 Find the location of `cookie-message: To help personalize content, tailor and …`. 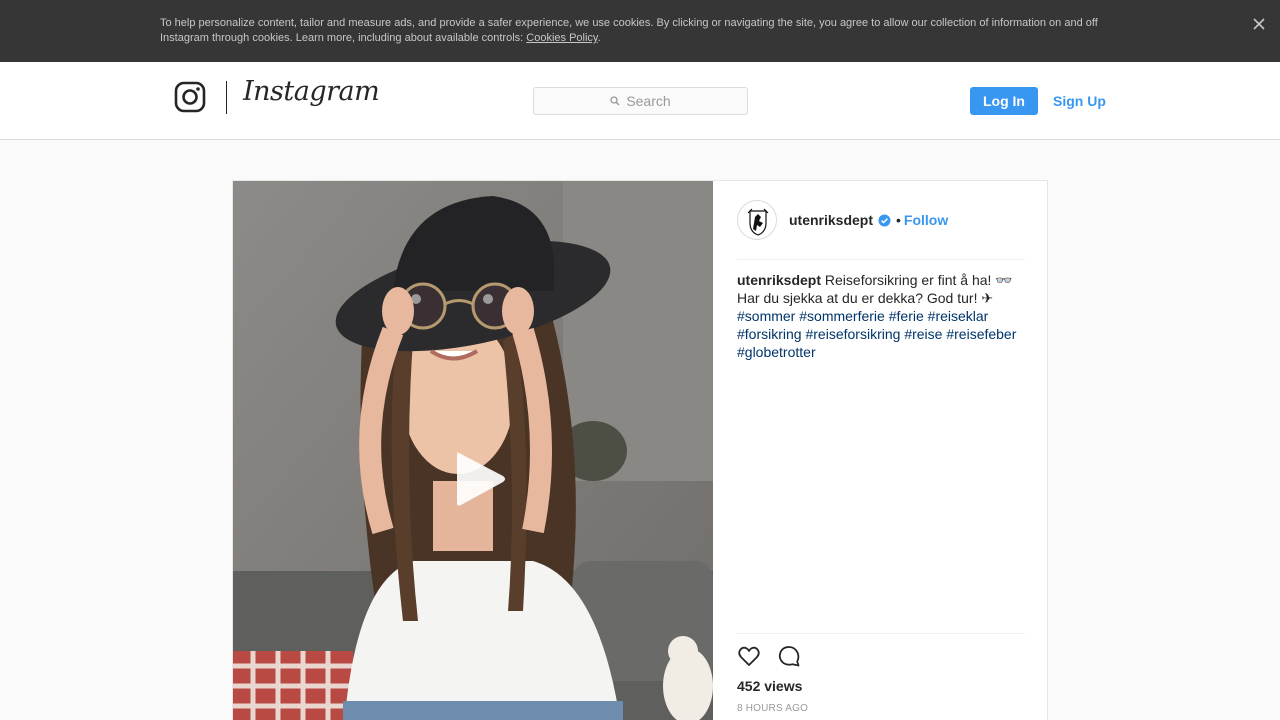

cookie-message: To help personalize content, tailor and … is located at coordinates (629, 30).